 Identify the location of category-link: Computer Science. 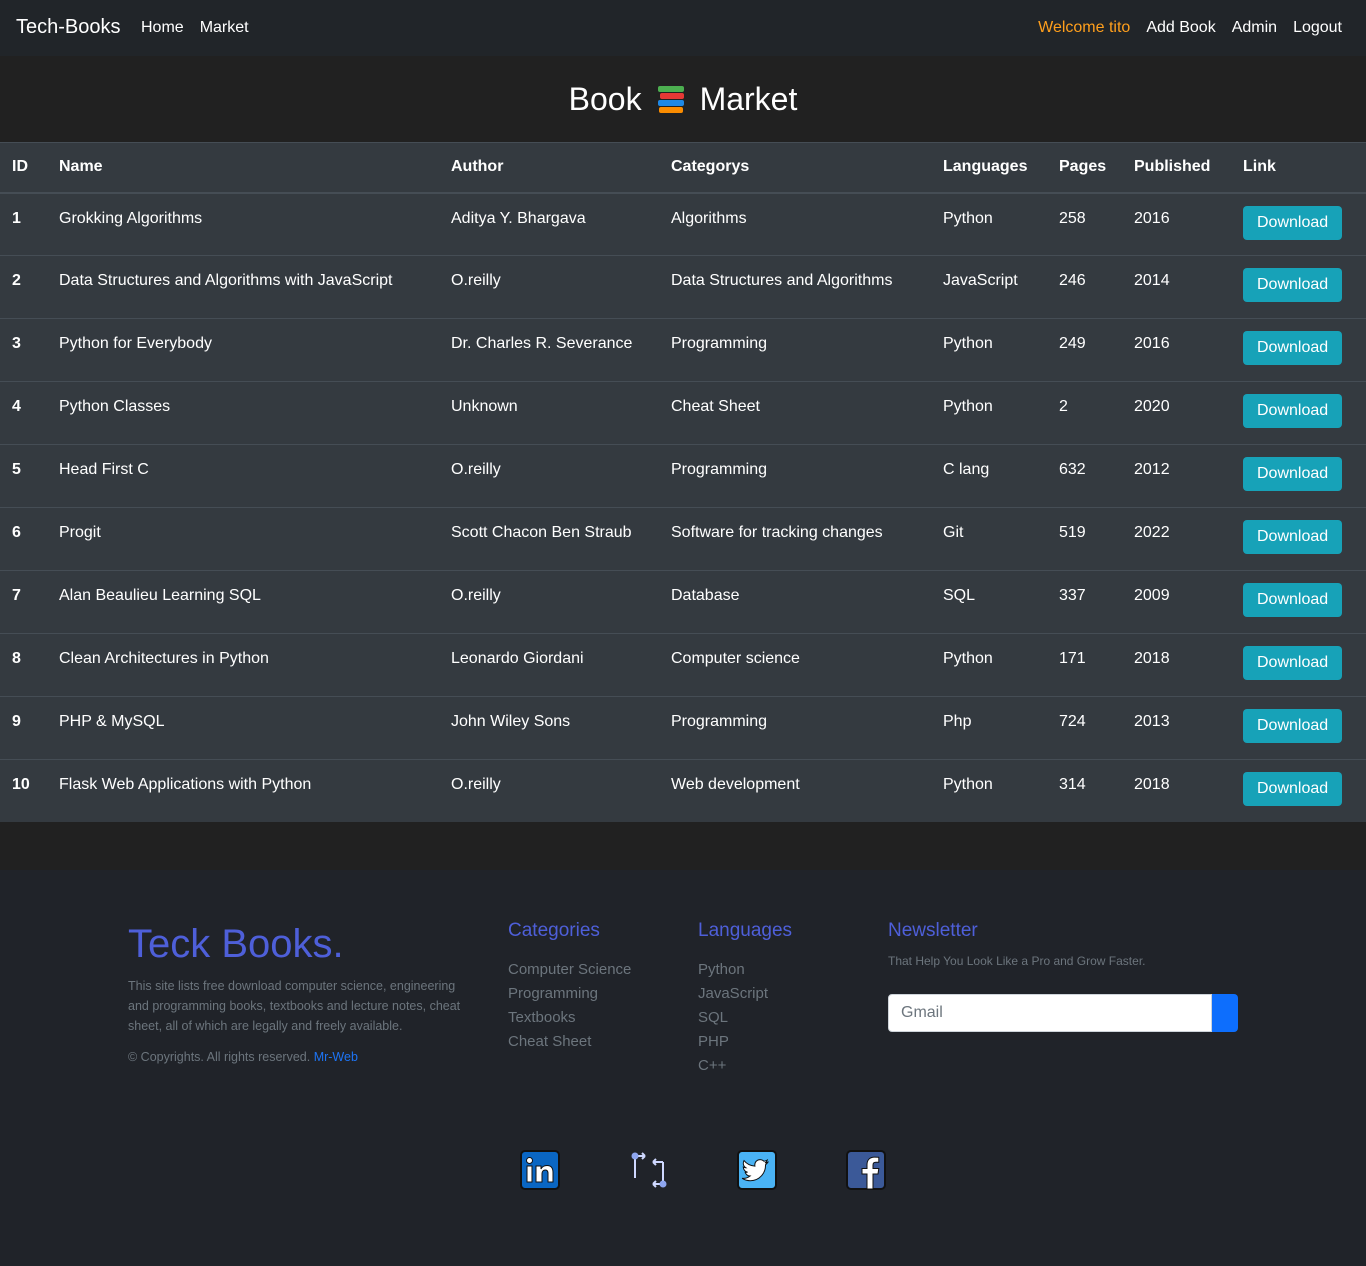
(569, 969).